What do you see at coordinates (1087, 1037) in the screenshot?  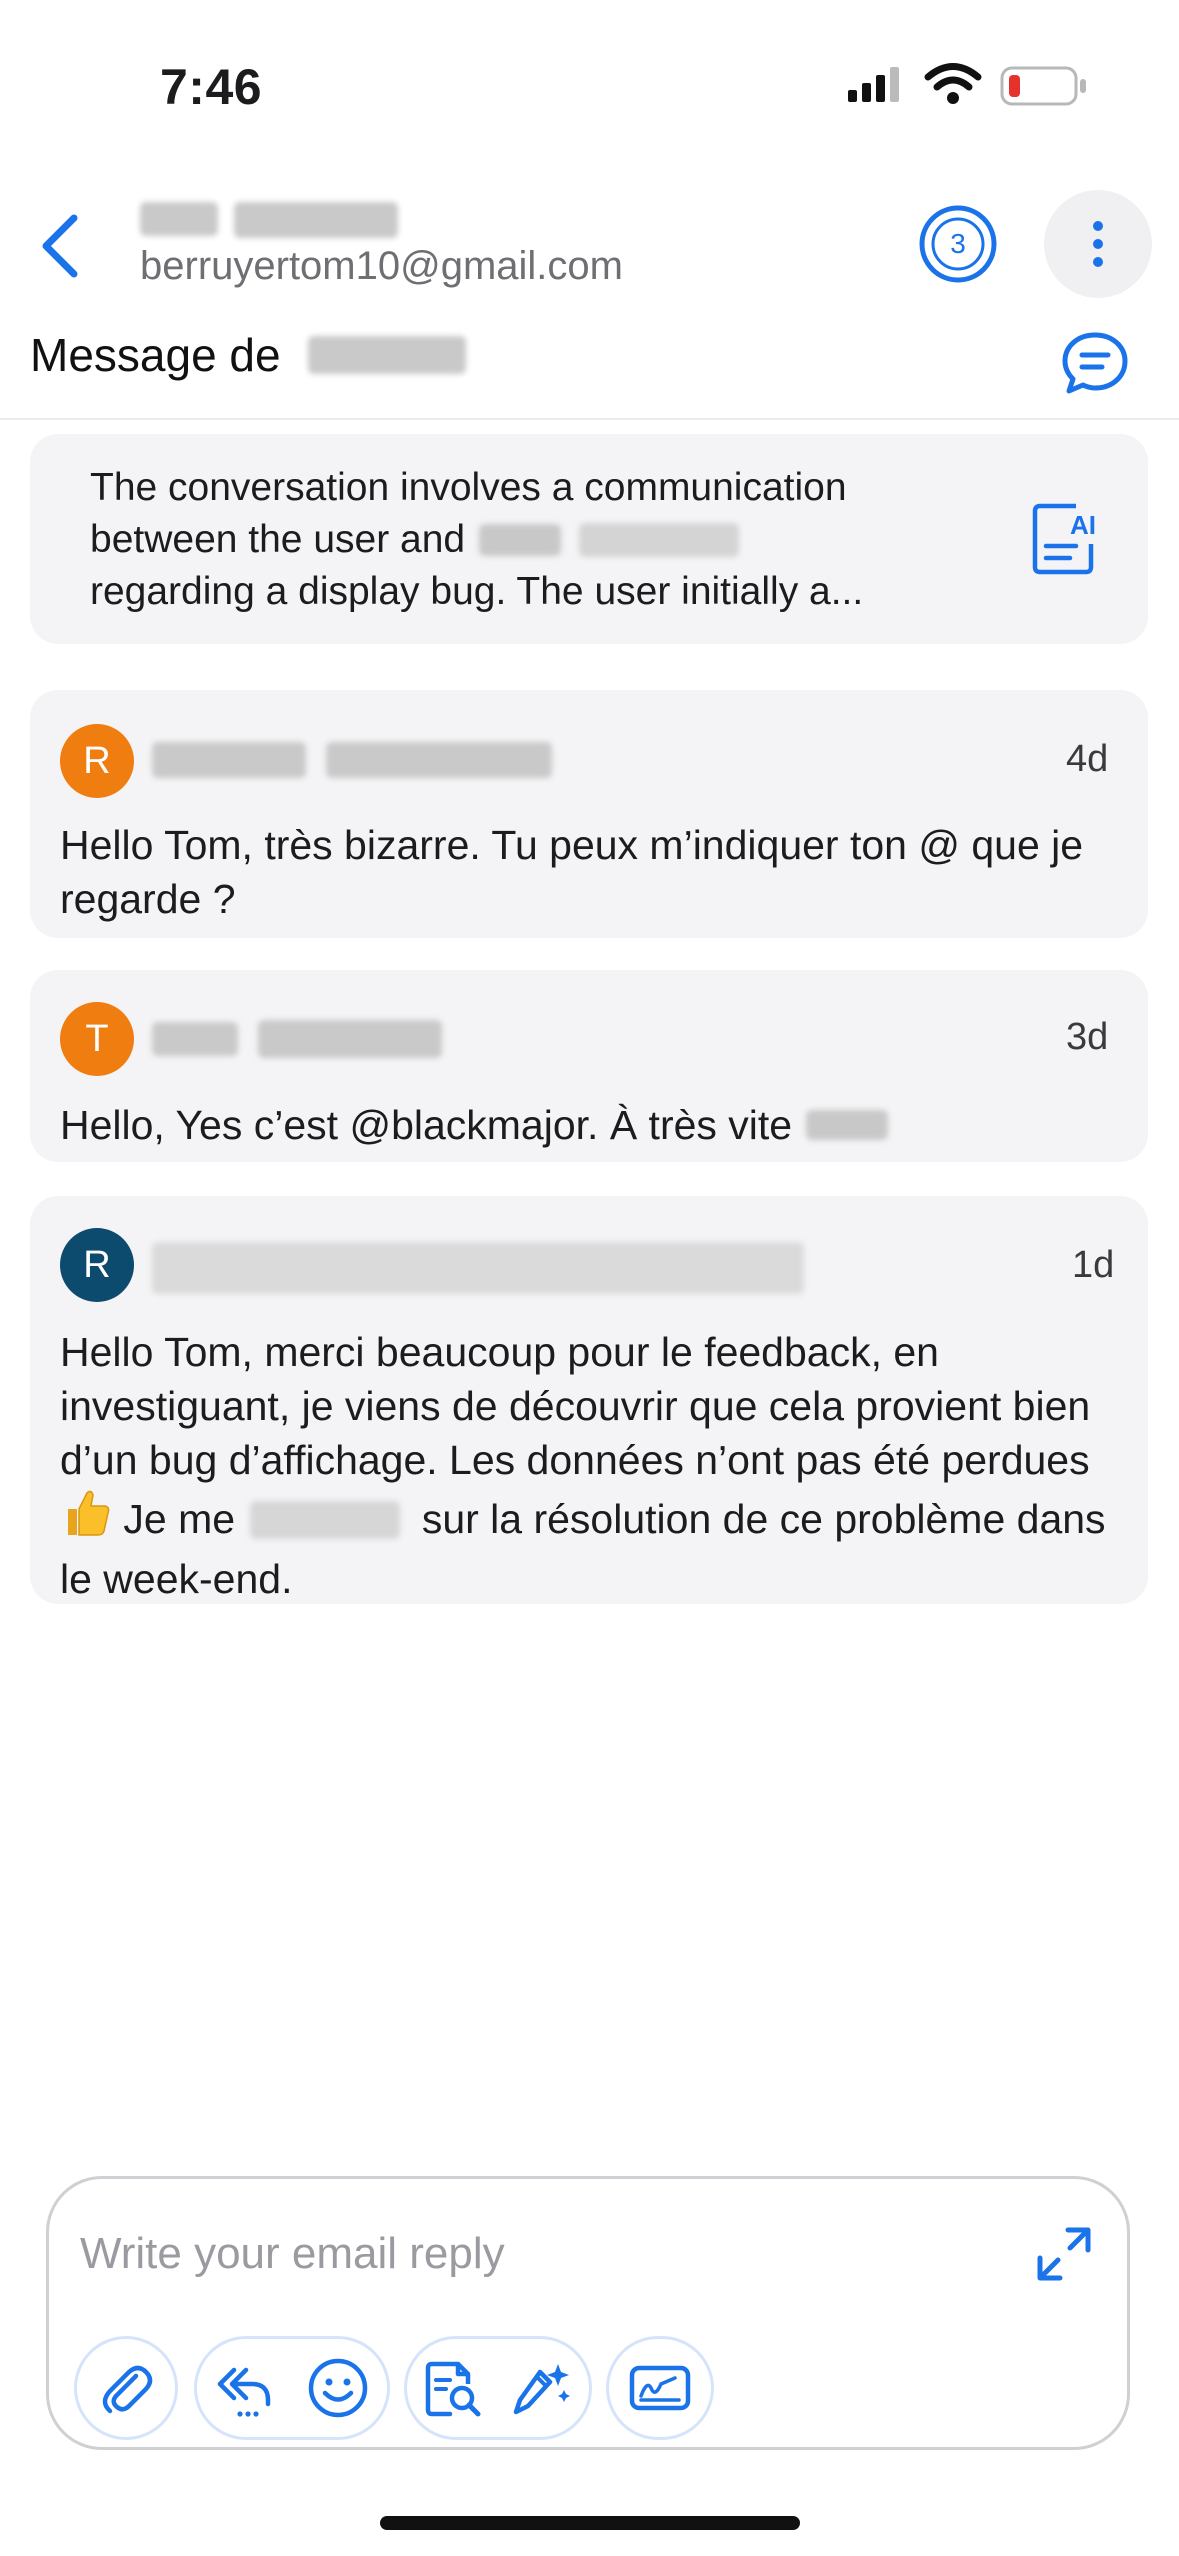 I see `message-time: 3d` at bounding box center [1087, 1037].